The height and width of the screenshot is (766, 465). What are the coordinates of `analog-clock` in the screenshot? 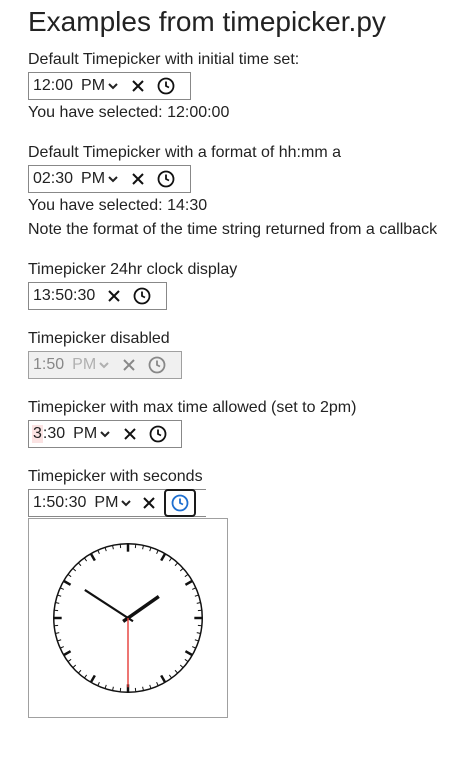 It's located at (128, 618).